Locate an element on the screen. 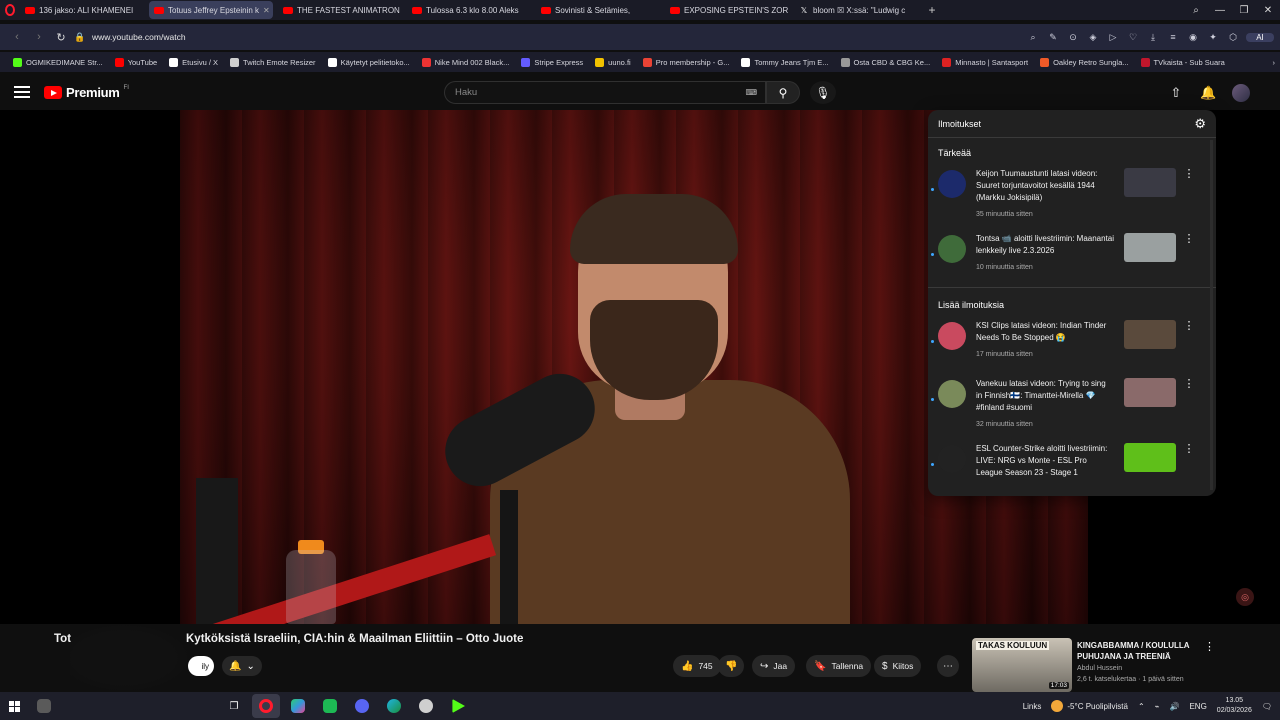  zoom-icon: ⌕ is located at coordinates (1033, 37).